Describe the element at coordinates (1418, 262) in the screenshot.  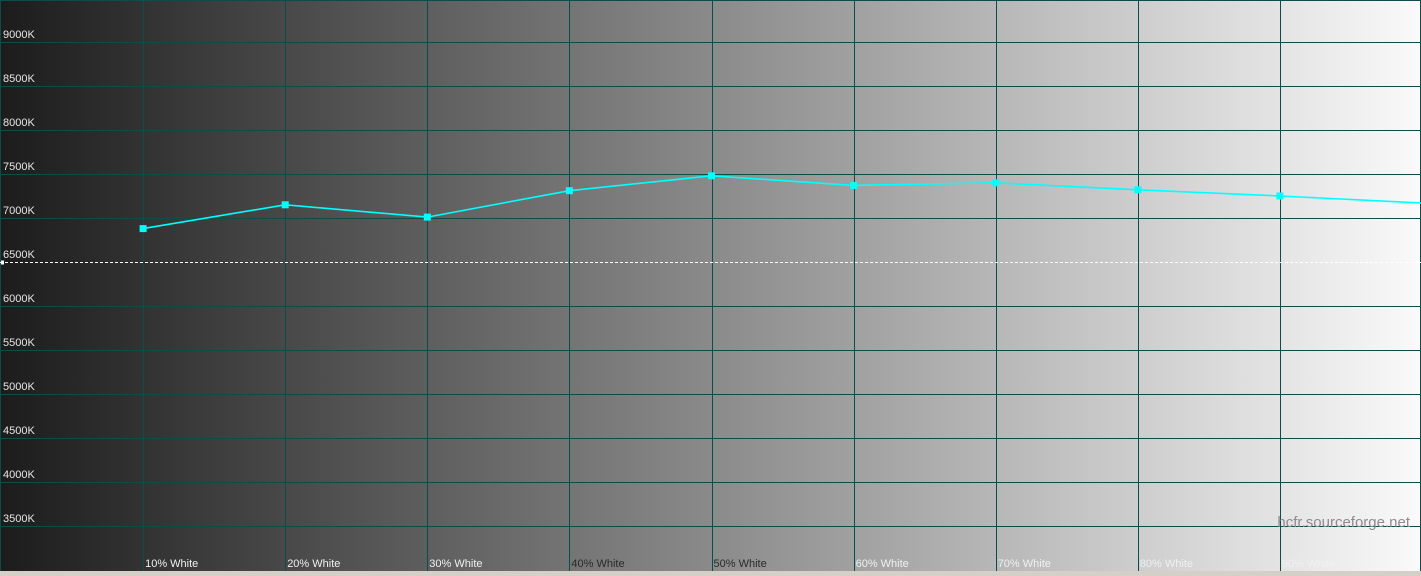
I see `reference-marker-right` at that location.